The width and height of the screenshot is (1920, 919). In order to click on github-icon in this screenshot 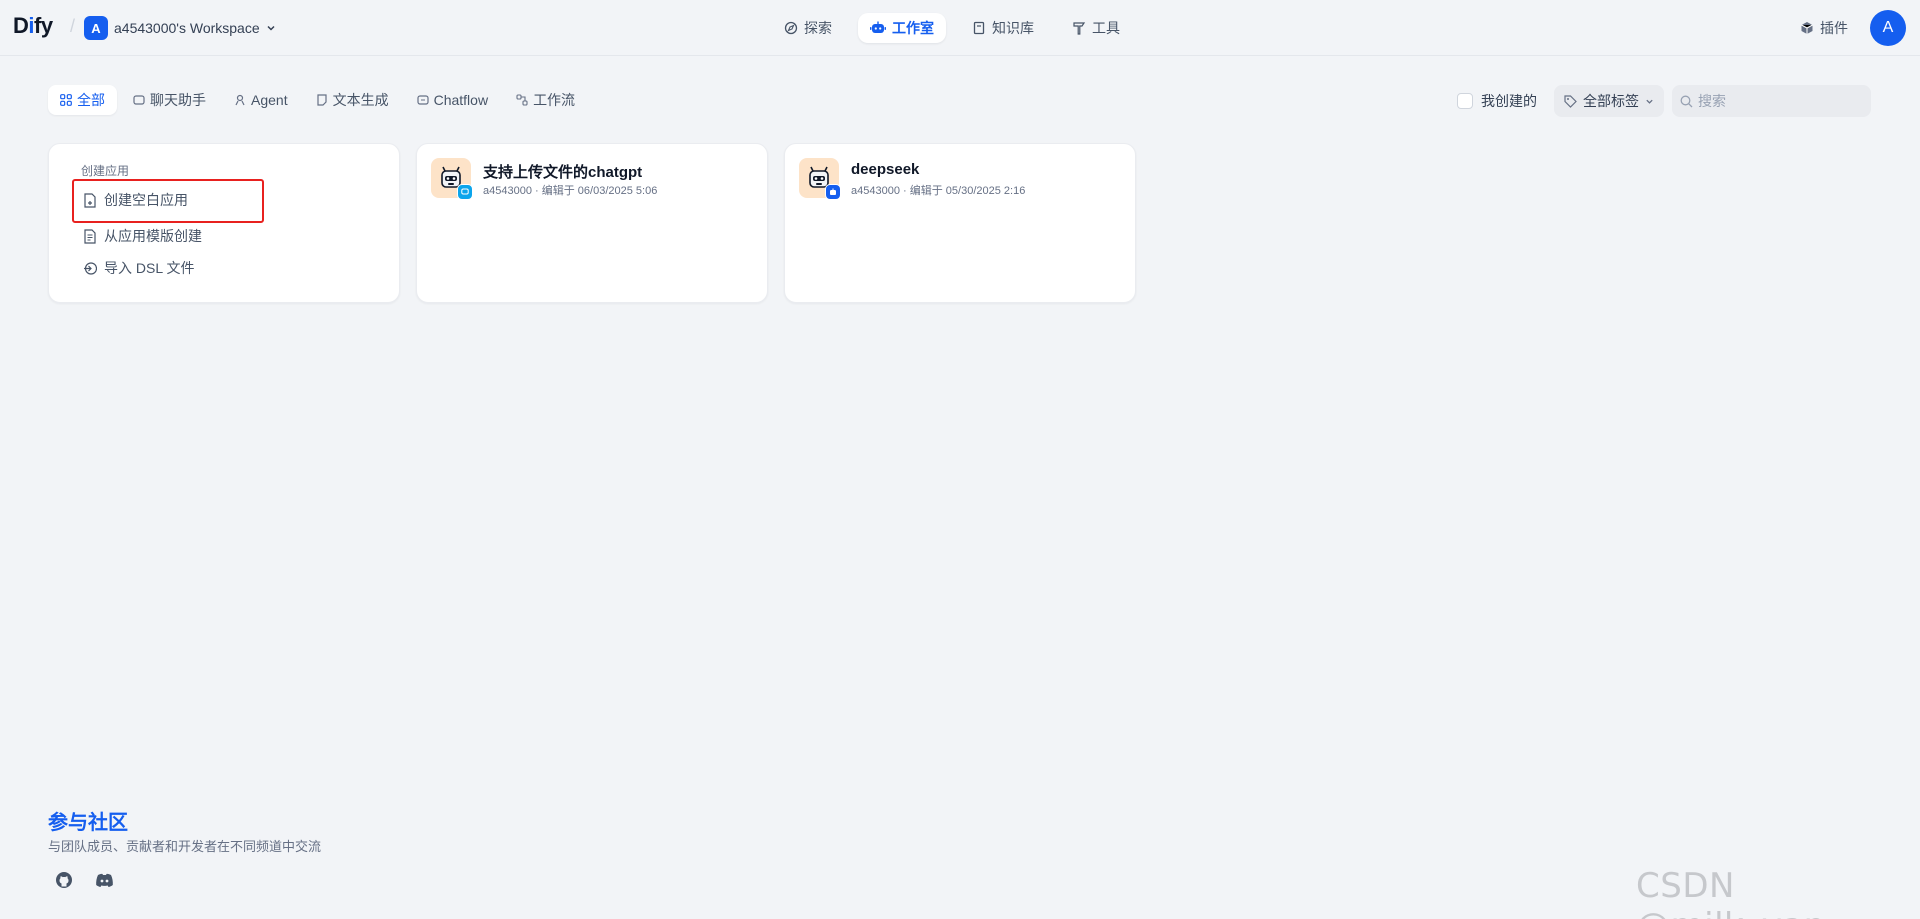, I will do `click(64, 880)`.